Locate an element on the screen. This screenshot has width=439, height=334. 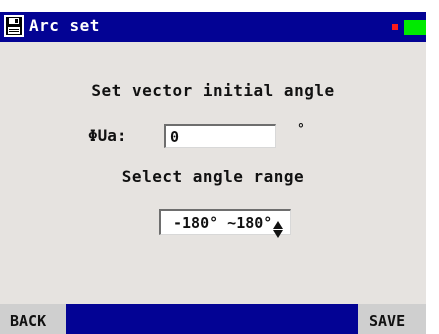
title-bar: Arc set is located at coordinates (213, 27).